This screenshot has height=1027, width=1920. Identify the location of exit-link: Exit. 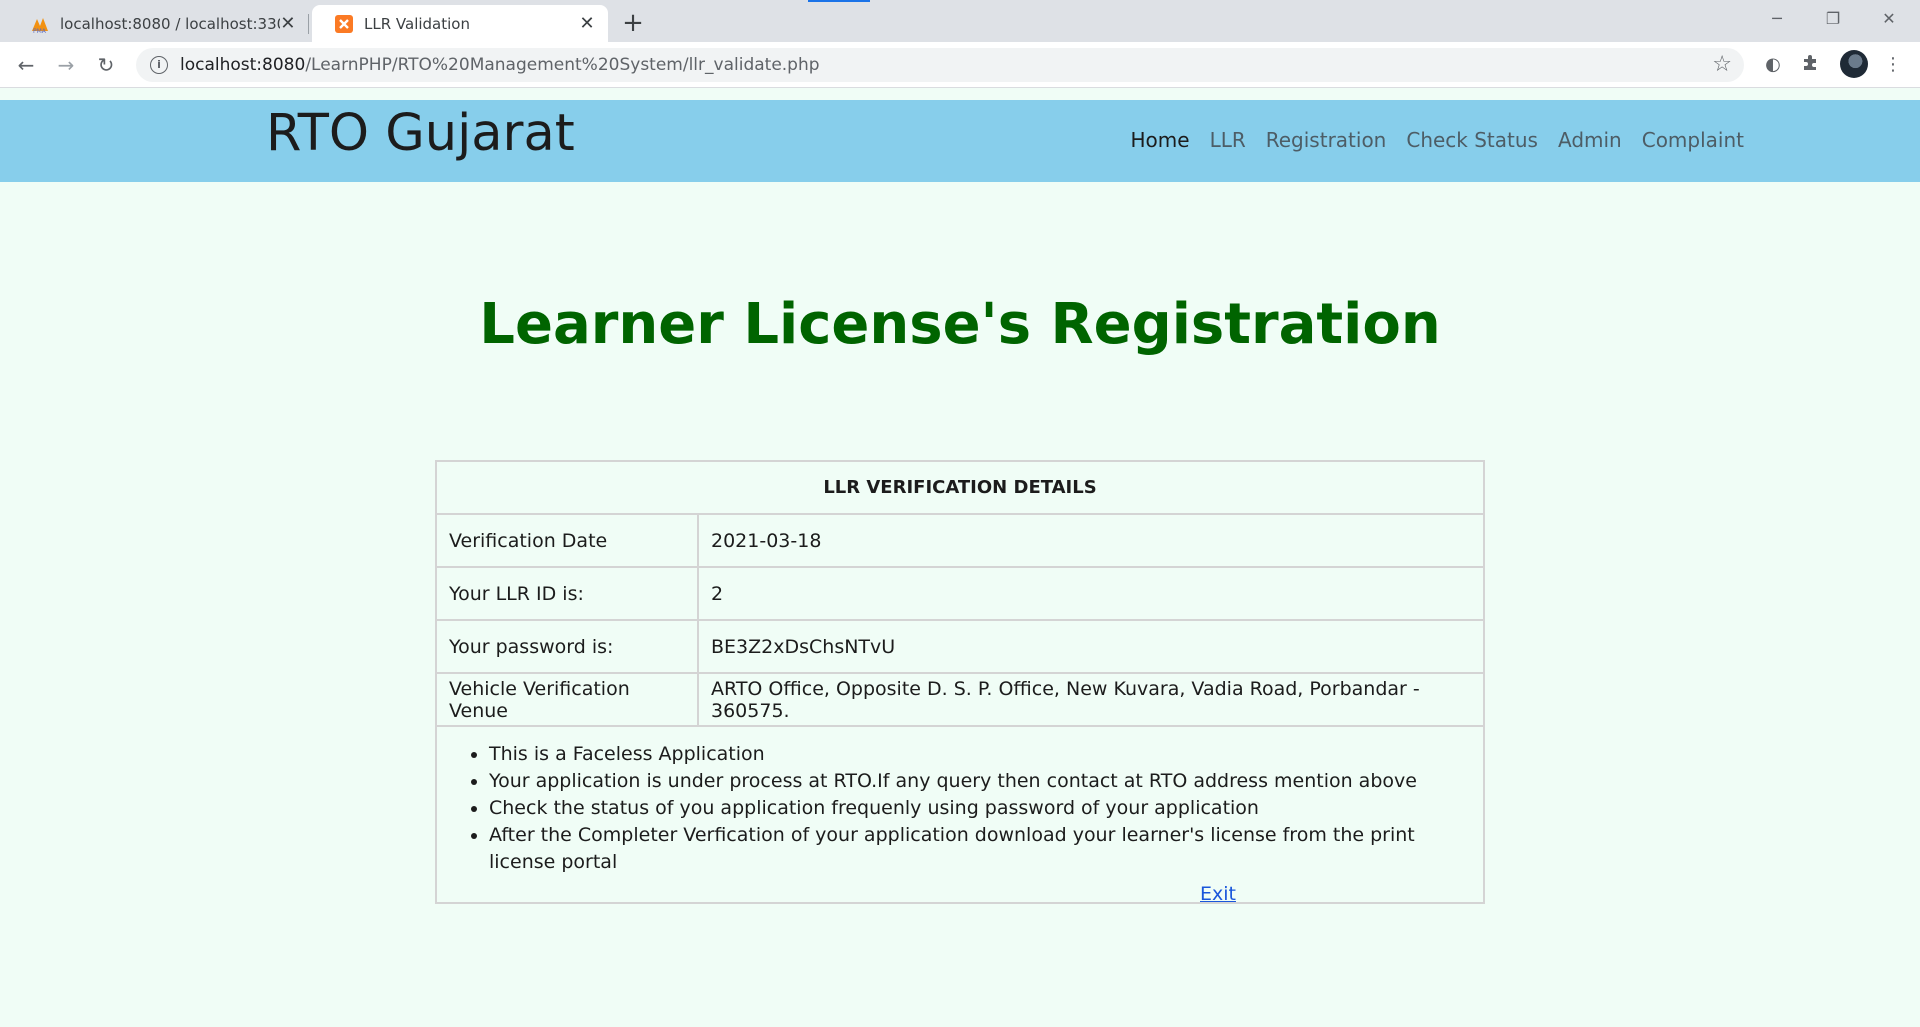
(1218, 894).